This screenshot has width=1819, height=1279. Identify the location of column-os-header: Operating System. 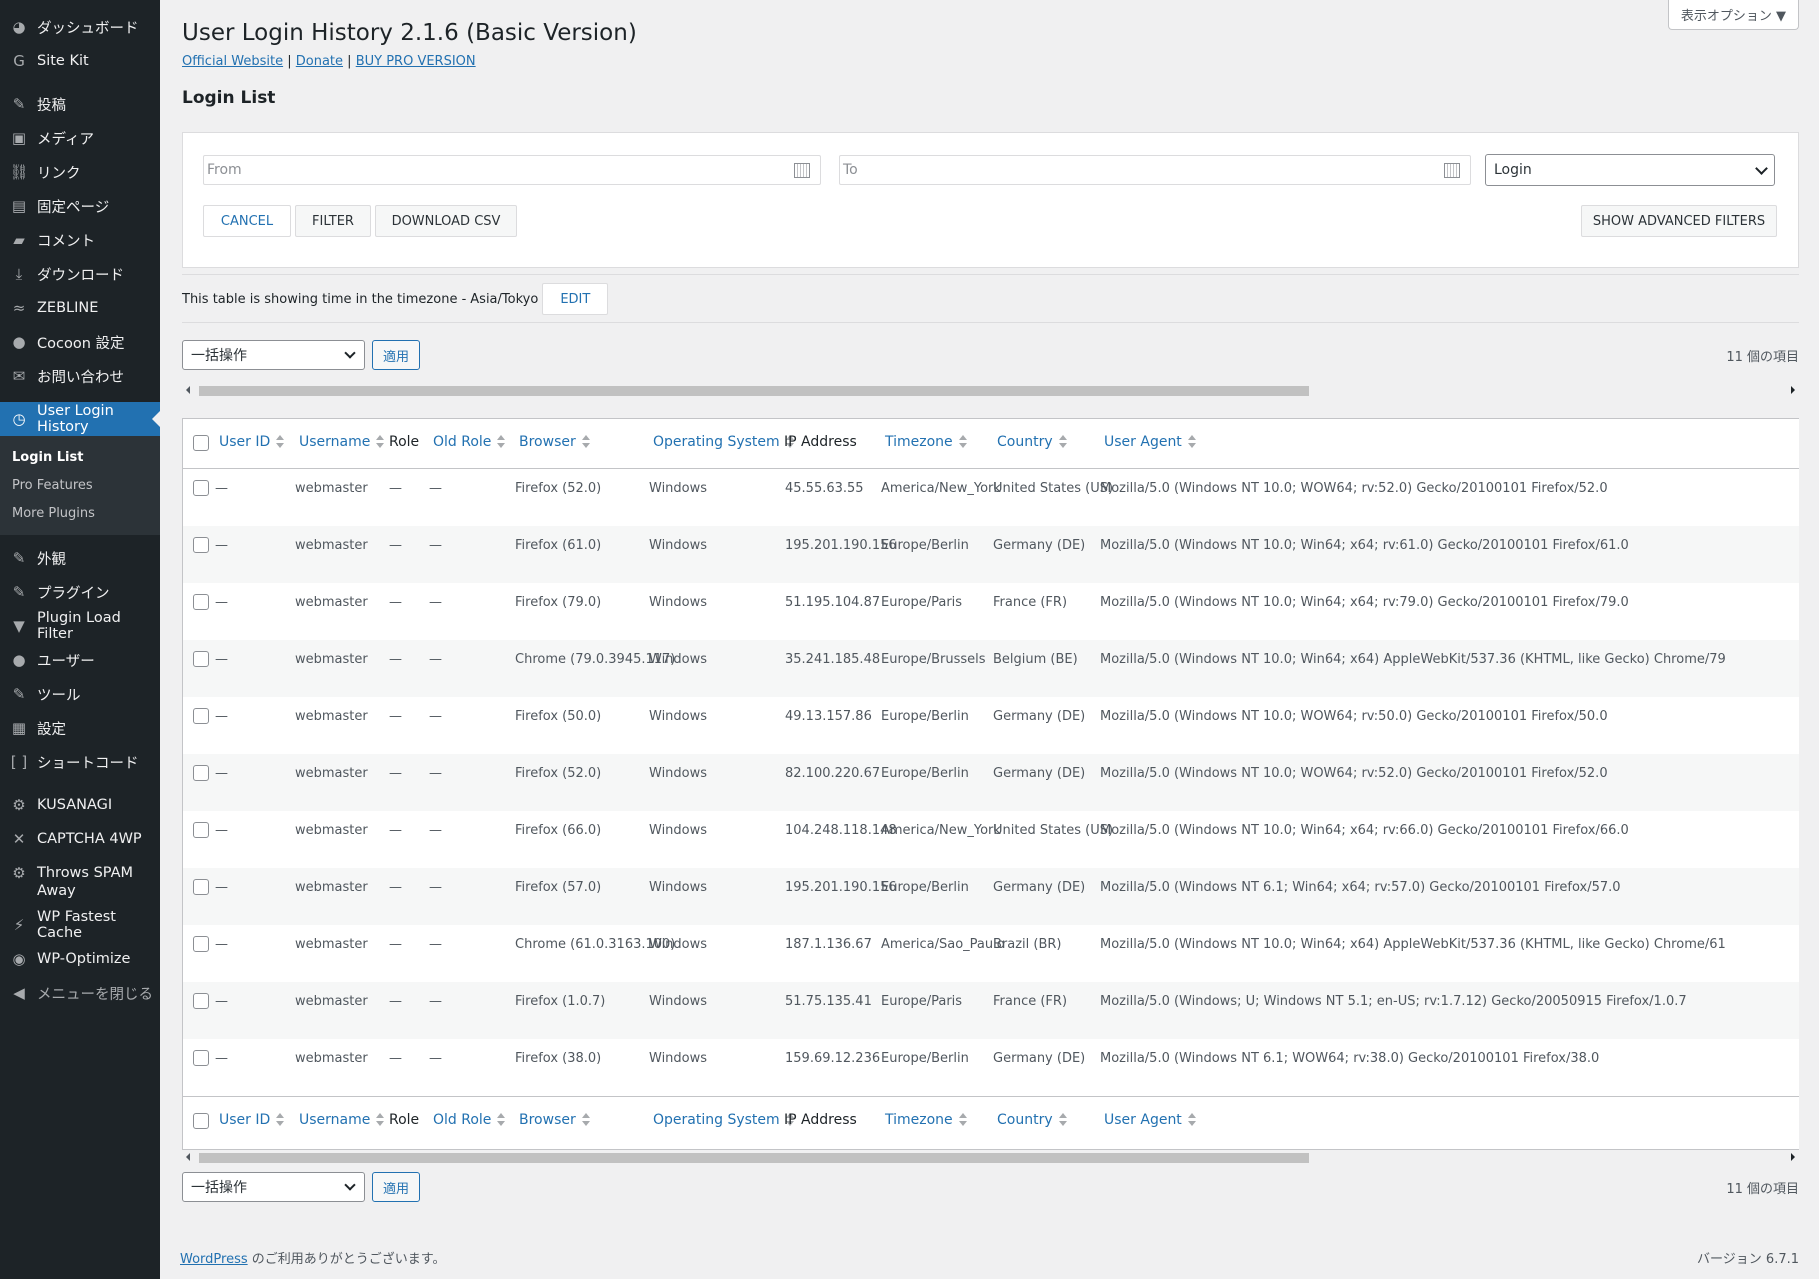
(723, 442).